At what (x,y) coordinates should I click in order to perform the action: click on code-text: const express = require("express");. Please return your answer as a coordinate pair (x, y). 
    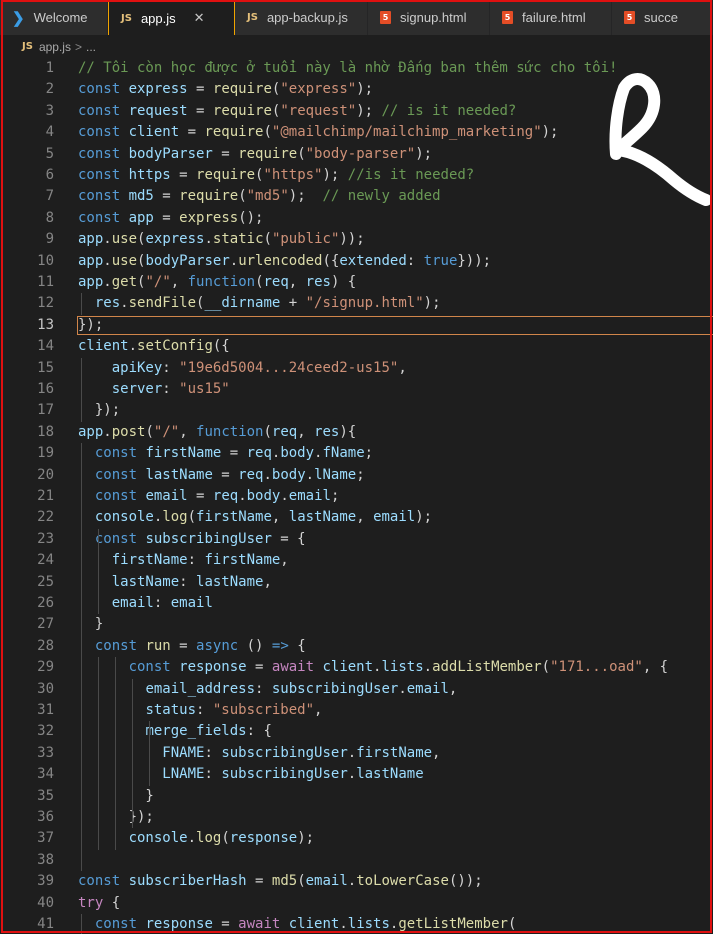
    Looking at the image, I should click on (225, 89).